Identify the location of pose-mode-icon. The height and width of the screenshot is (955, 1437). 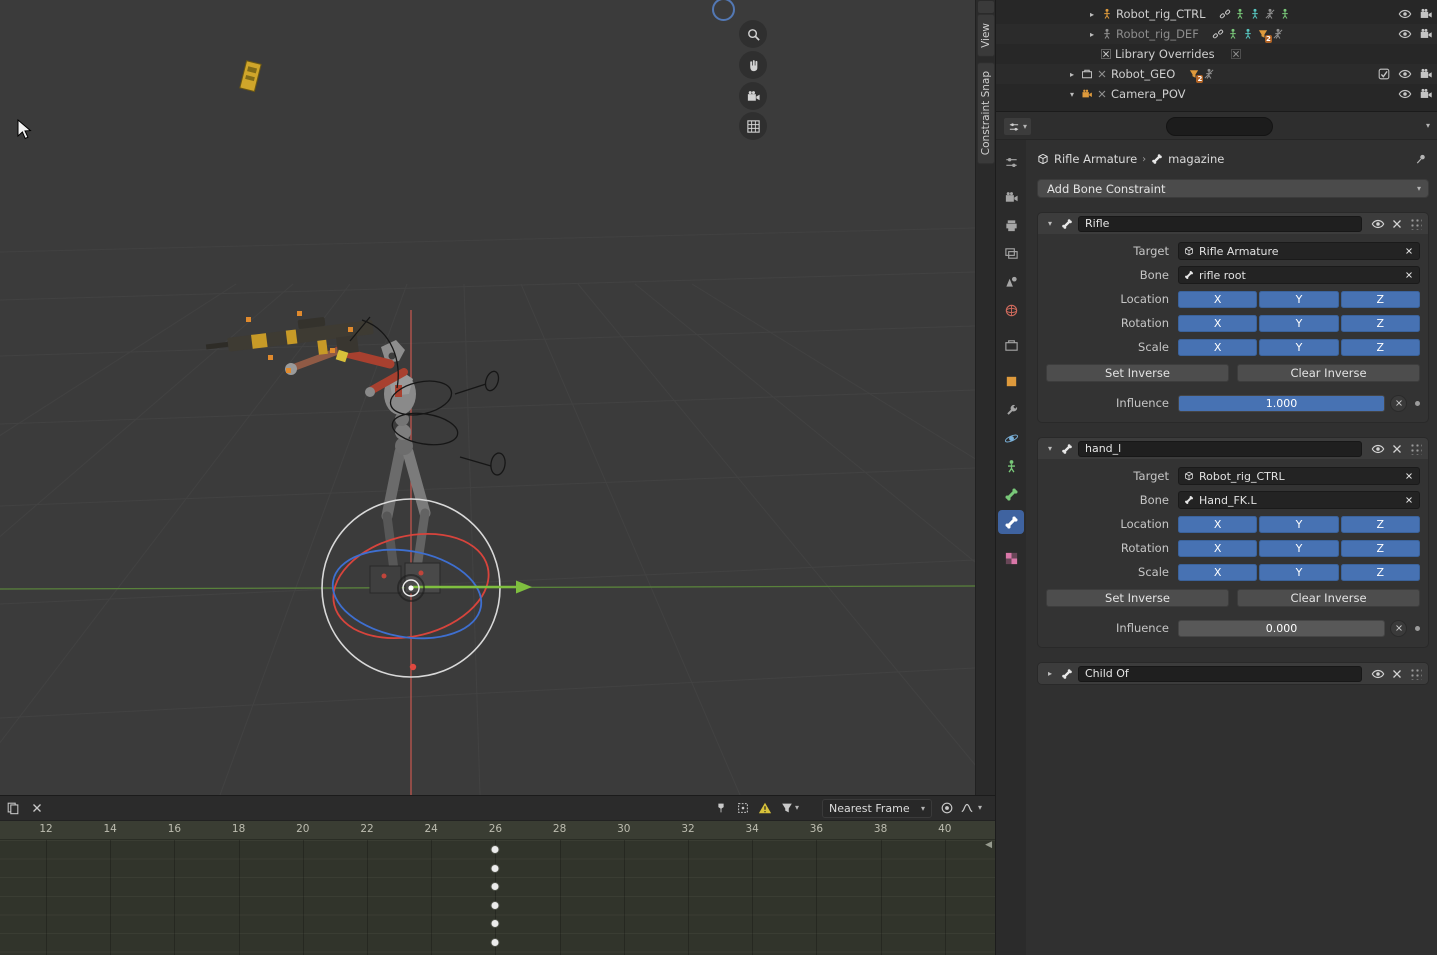
(1285, 14).